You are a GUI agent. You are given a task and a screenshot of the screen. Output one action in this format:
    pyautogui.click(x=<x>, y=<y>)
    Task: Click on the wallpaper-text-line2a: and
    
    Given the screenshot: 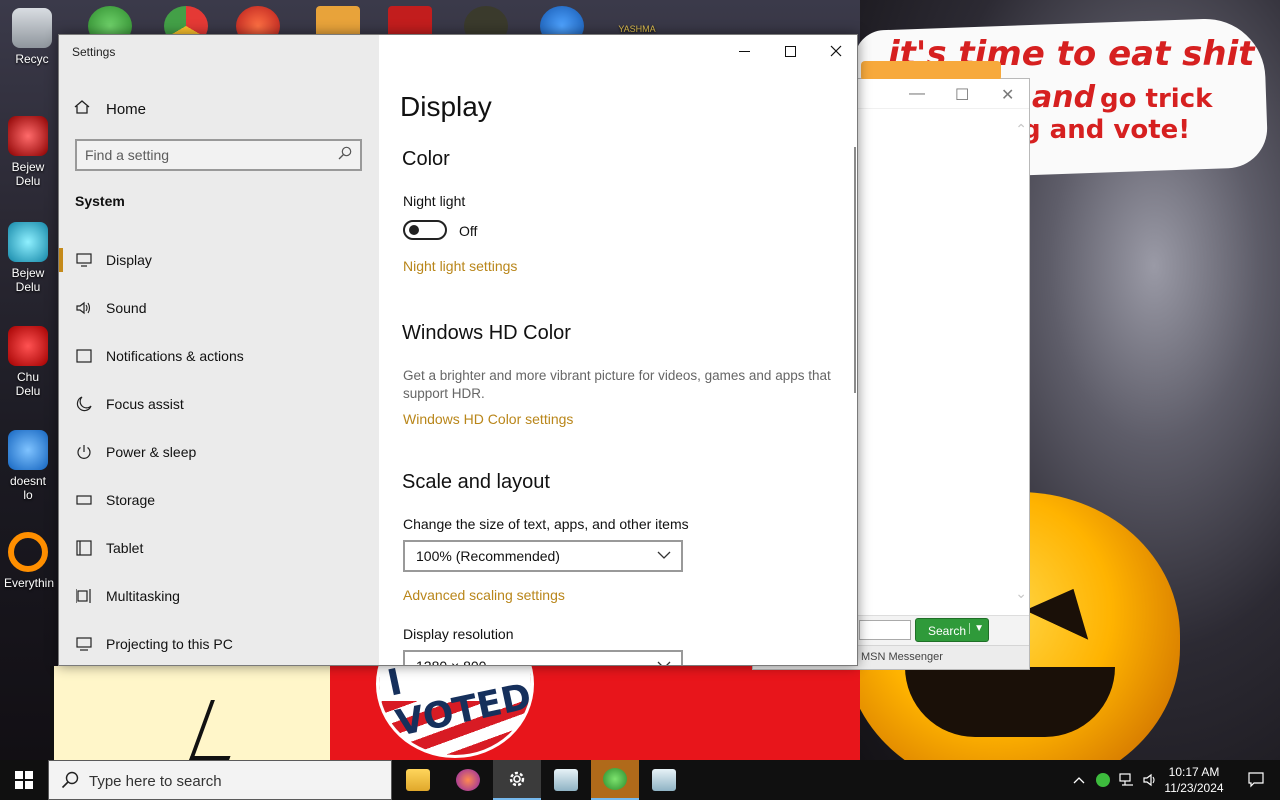 What is the action you would take?
    pyautogui.click(x=1064, y=97)
    